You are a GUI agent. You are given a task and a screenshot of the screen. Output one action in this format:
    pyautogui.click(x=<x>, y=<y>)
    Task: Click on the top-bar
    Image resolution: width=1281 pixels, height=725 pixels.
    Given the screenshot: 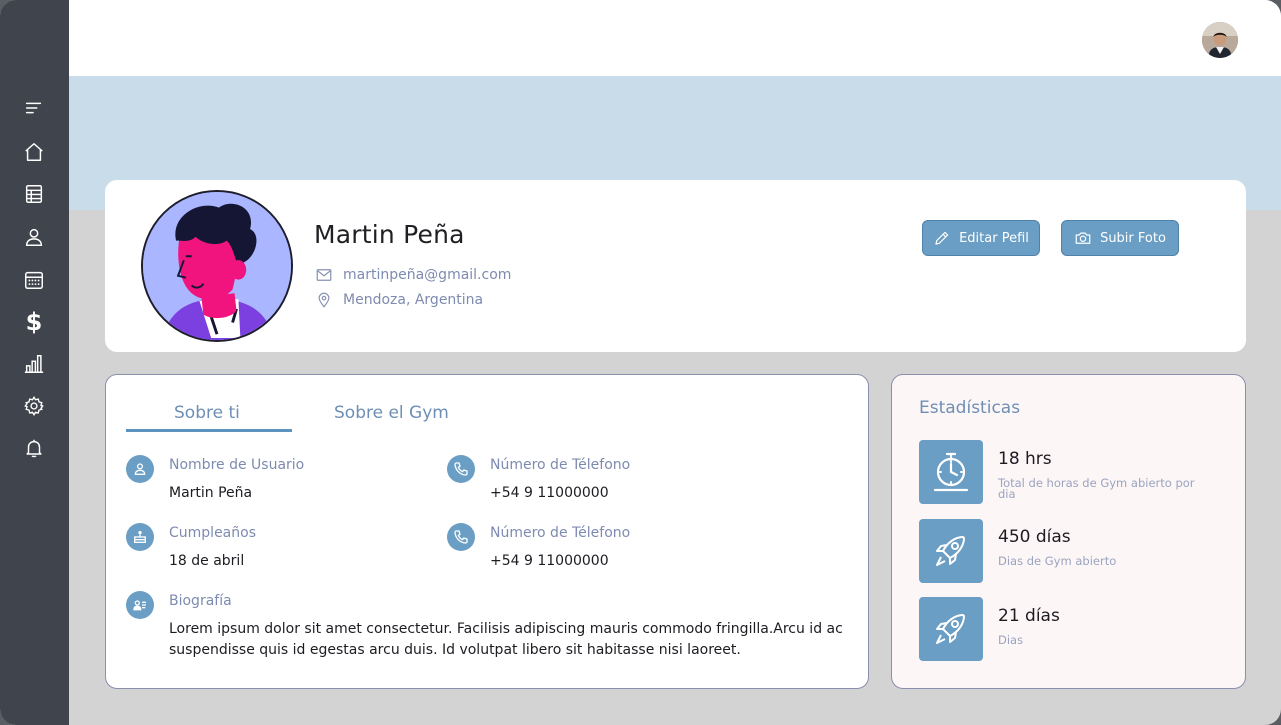 What is the action you would take?
    pyautogui.click(x=675, y=38)
    